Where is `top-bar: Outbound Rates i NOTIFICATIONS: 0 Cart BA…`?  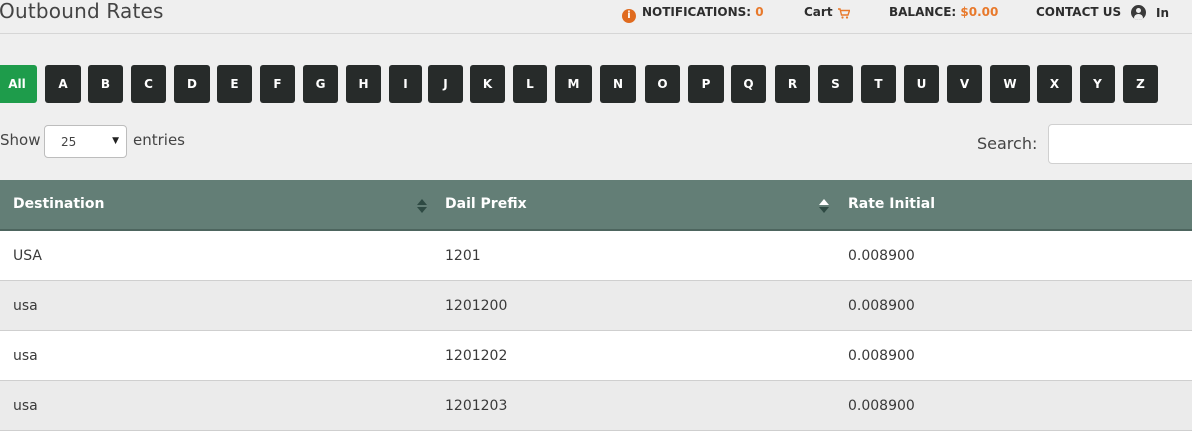 top-bar: Outbound Rates i NOTIFICATIONS: 0 Cart BA… is located at coordinates (596, 17).